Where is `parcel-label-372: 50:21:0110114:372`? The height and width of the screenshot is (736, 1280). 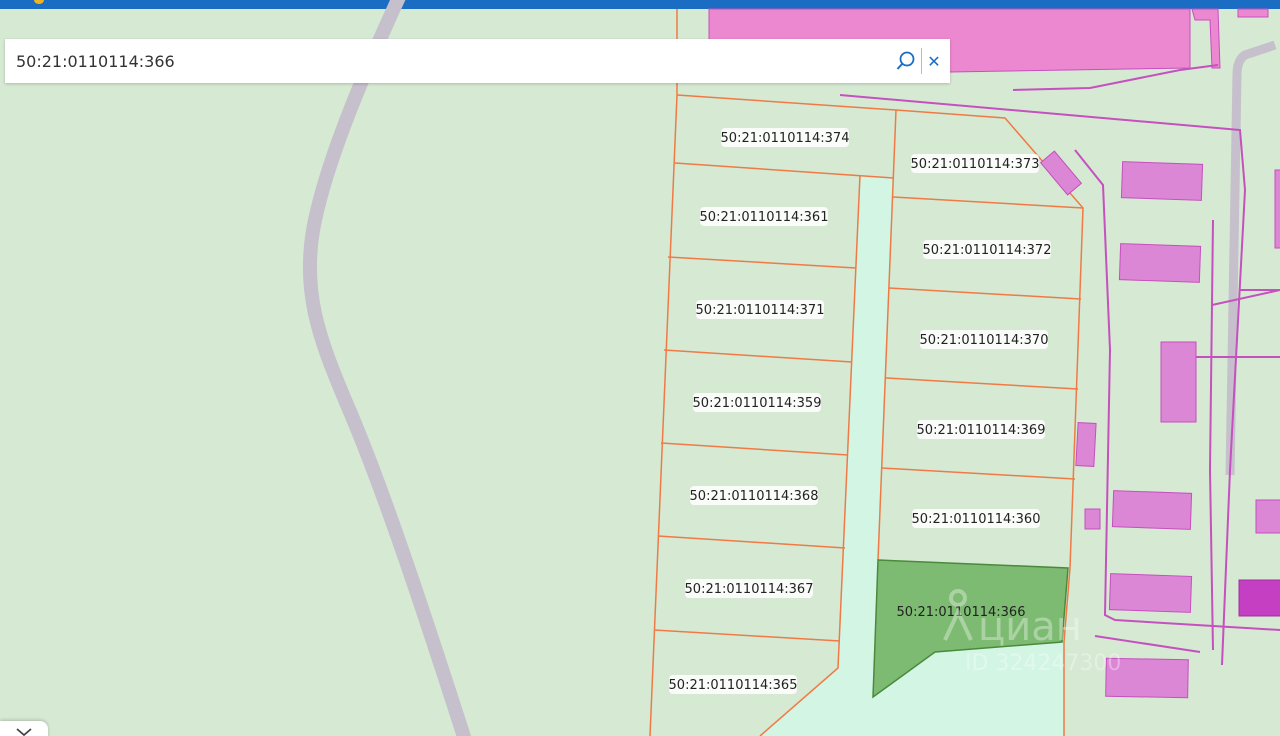 parcel-label-372: 50:21:0110114:372 is located at coordinates (987, 249).